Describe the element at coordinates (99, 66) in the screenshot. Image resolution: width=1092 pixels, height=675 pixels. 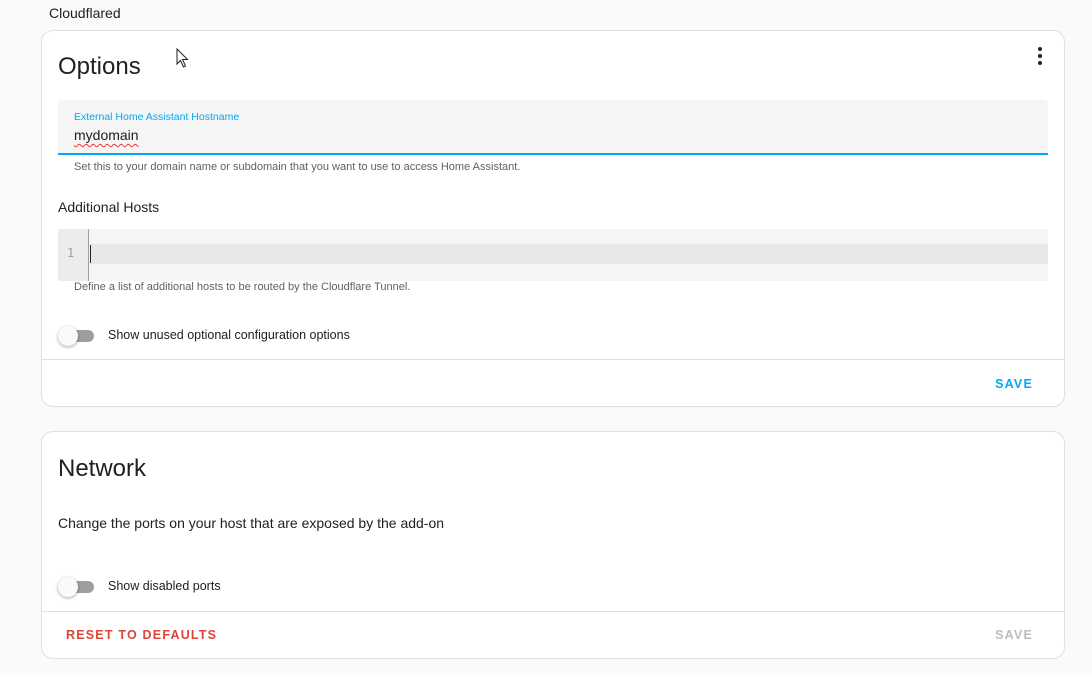
I see `options-card-title: Options` at that location.